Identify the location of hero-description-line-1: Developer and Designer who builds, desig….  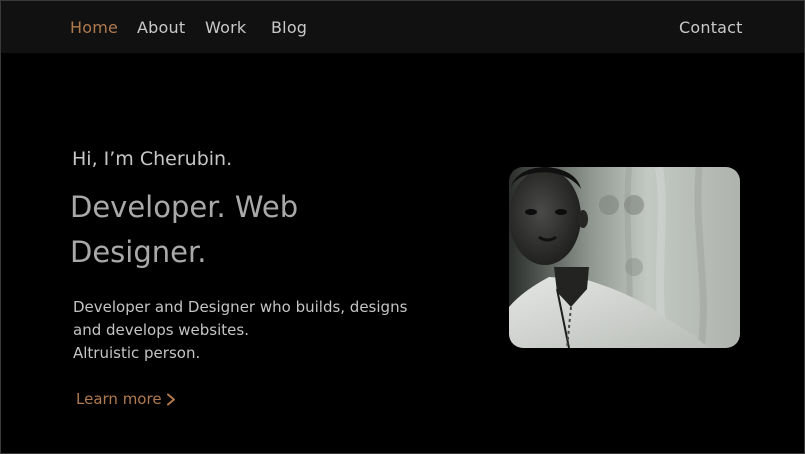
(240, 307).